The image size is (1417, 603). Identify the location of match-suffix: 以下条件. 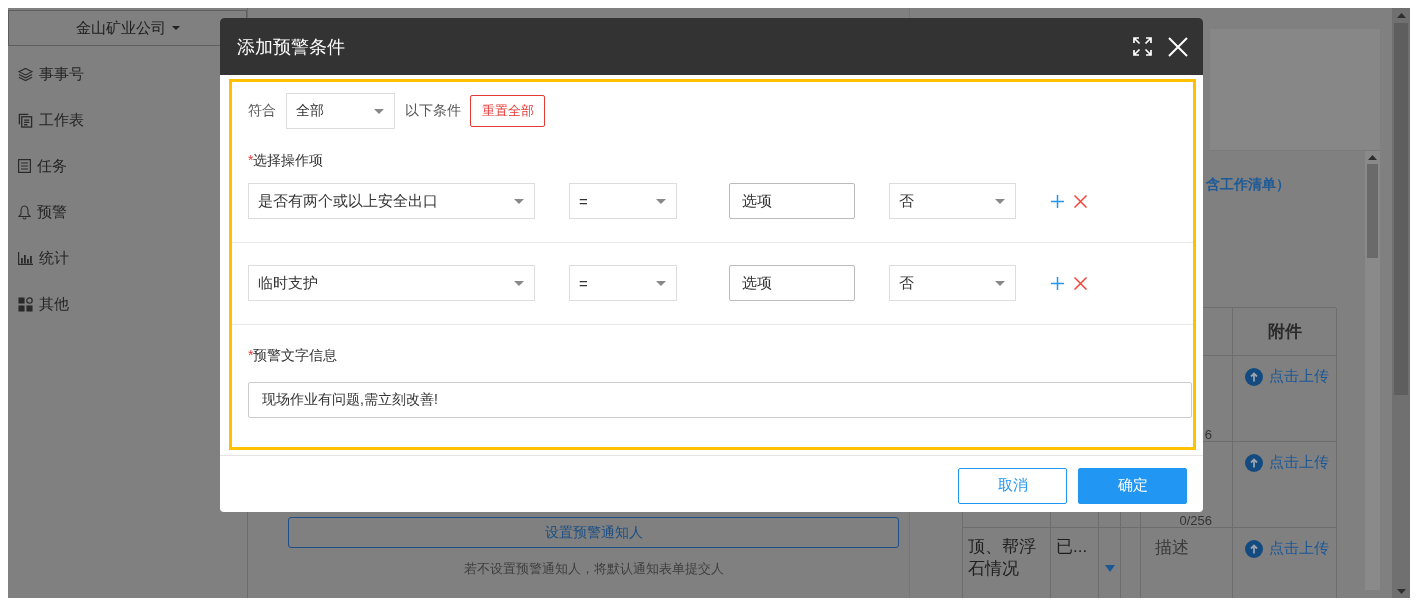
(433, 111).